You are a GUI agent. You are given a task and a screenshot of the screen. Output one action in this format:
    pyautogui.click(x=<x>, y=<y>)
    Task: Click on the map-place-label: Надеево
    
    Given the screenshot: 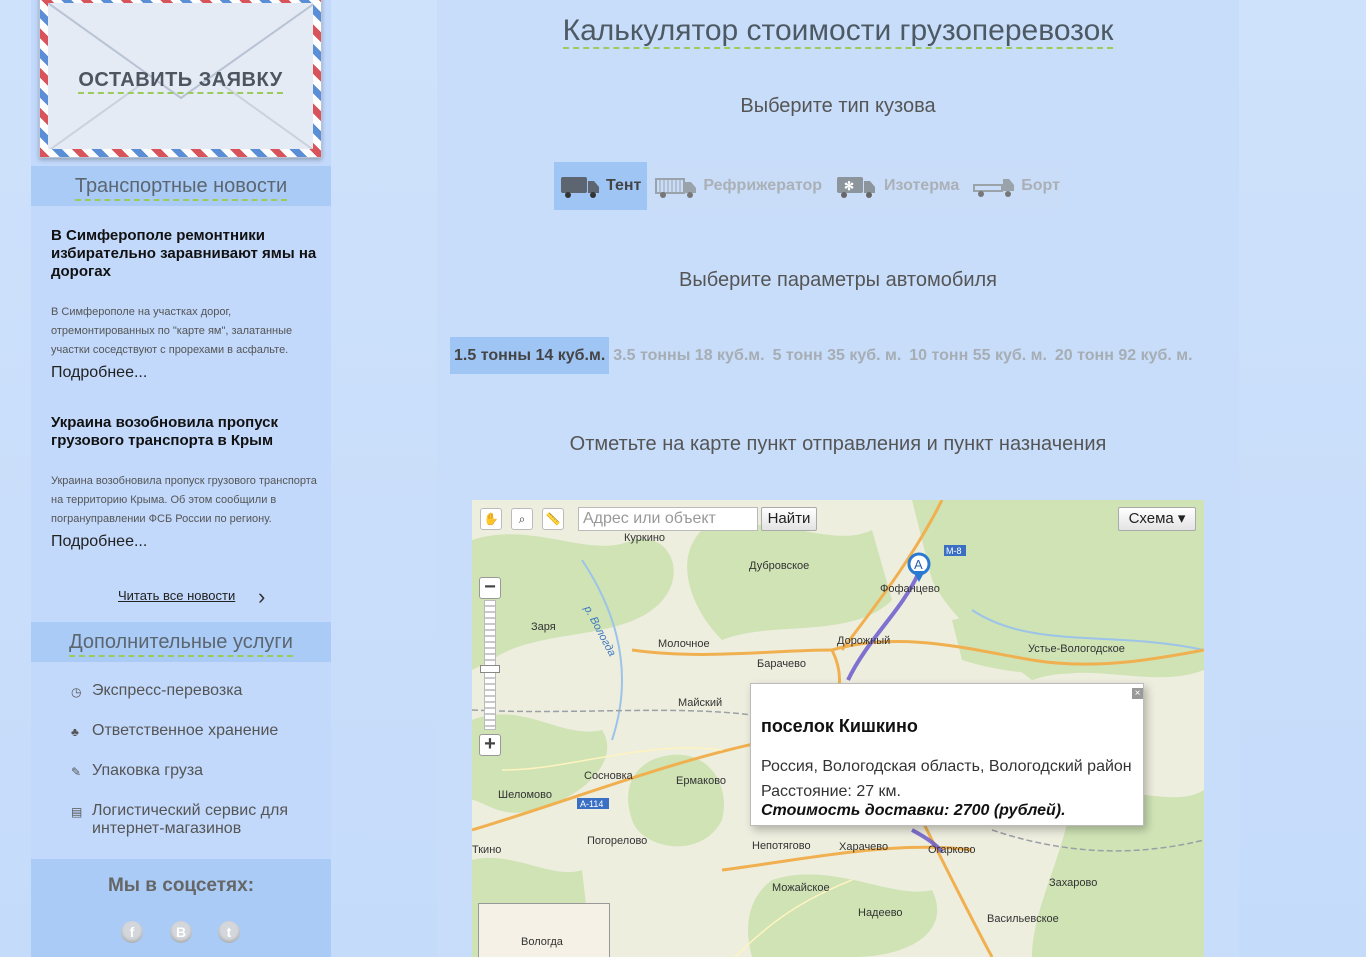 What is the action you would take?
    pyautogui.click(x=880, y=913)
    